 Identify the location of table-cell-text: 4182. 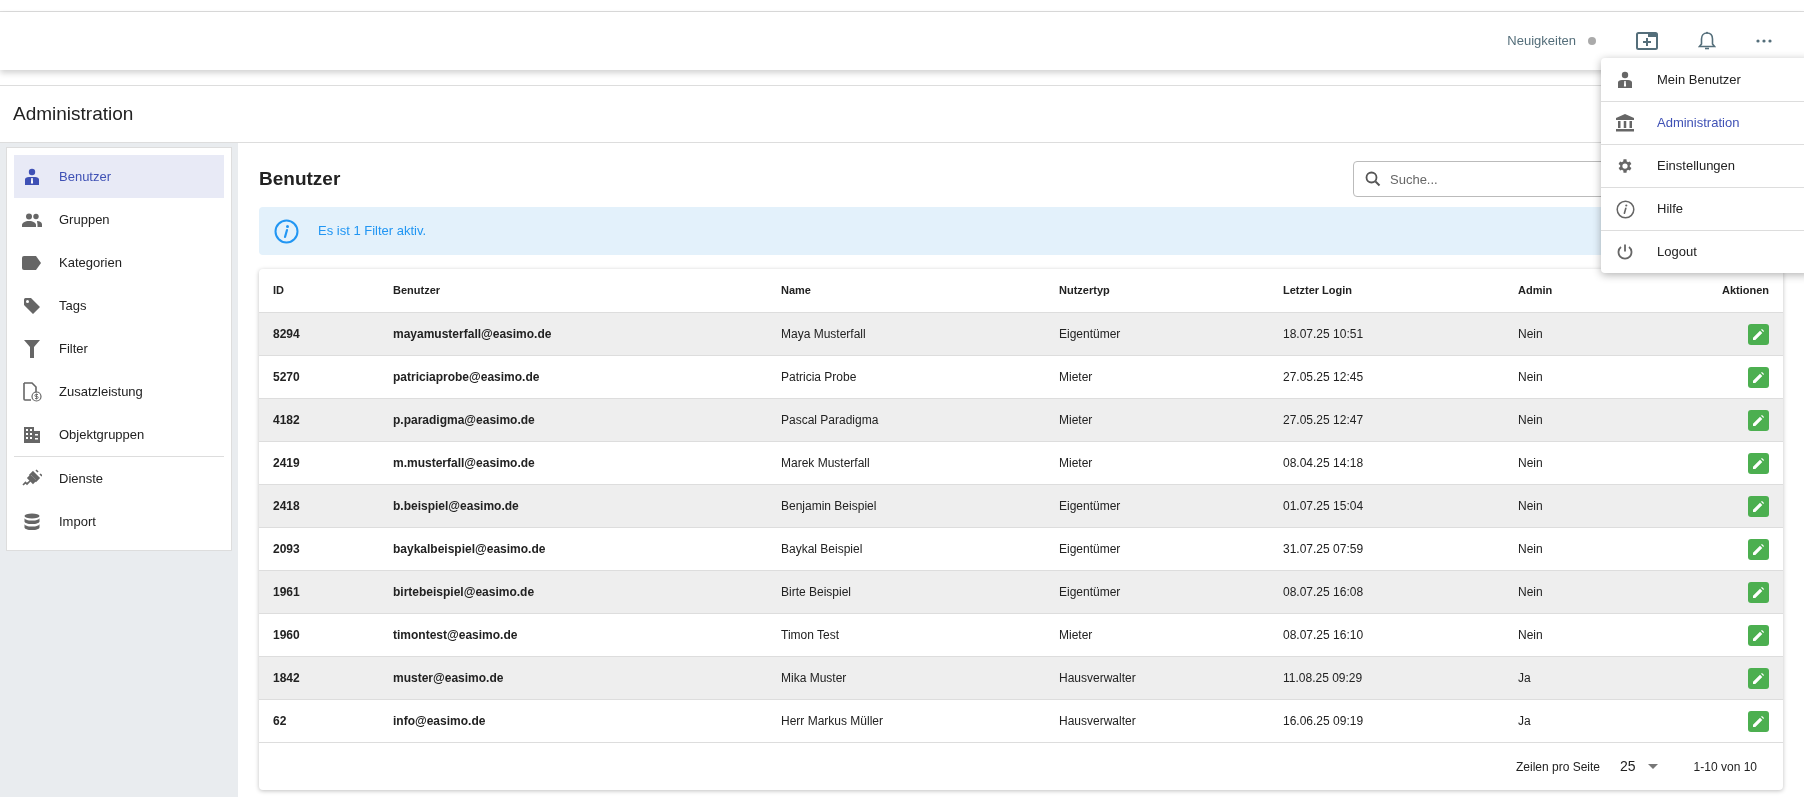
(286, 420).